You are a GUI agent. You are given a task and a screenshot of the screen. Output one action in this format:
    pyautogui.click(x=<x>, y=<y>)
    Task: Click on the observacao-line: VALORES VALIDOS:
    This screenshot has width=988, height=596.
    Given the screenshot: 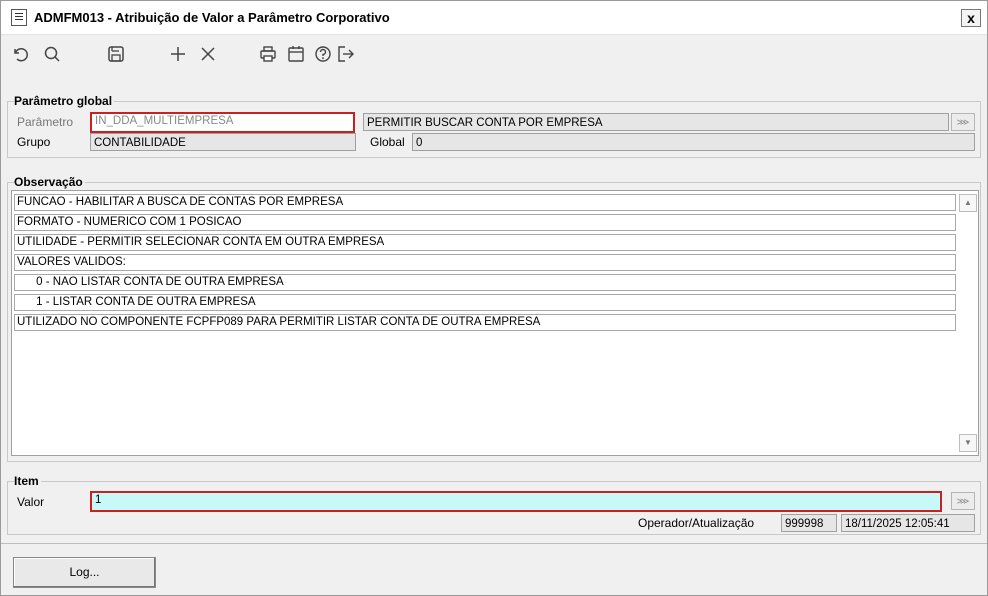 What is the action you would take?
    pyautogui.click(x=485, y=262)
    